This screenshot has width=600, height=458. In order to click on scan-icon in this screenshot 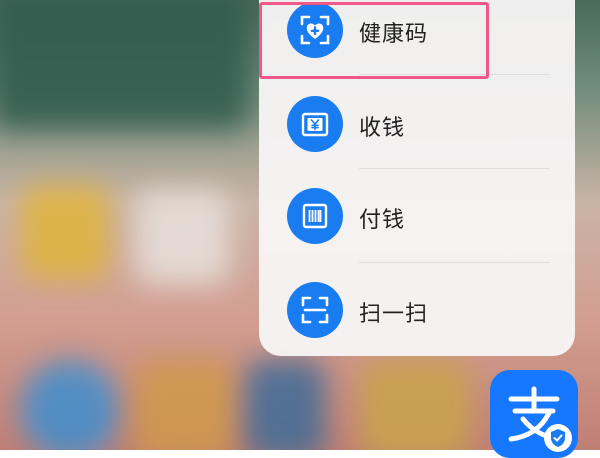, I will do `click(315, 310)`.